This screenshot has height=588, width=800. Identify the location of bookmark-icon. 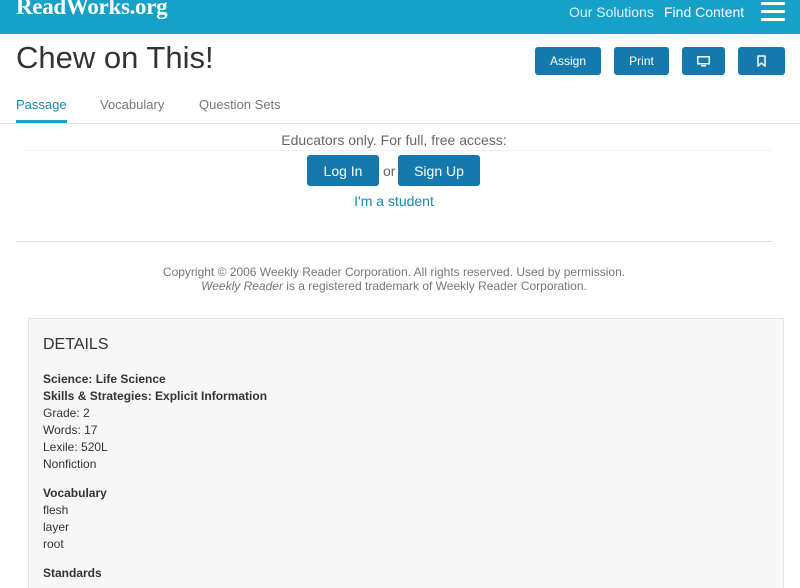
(761, 61).